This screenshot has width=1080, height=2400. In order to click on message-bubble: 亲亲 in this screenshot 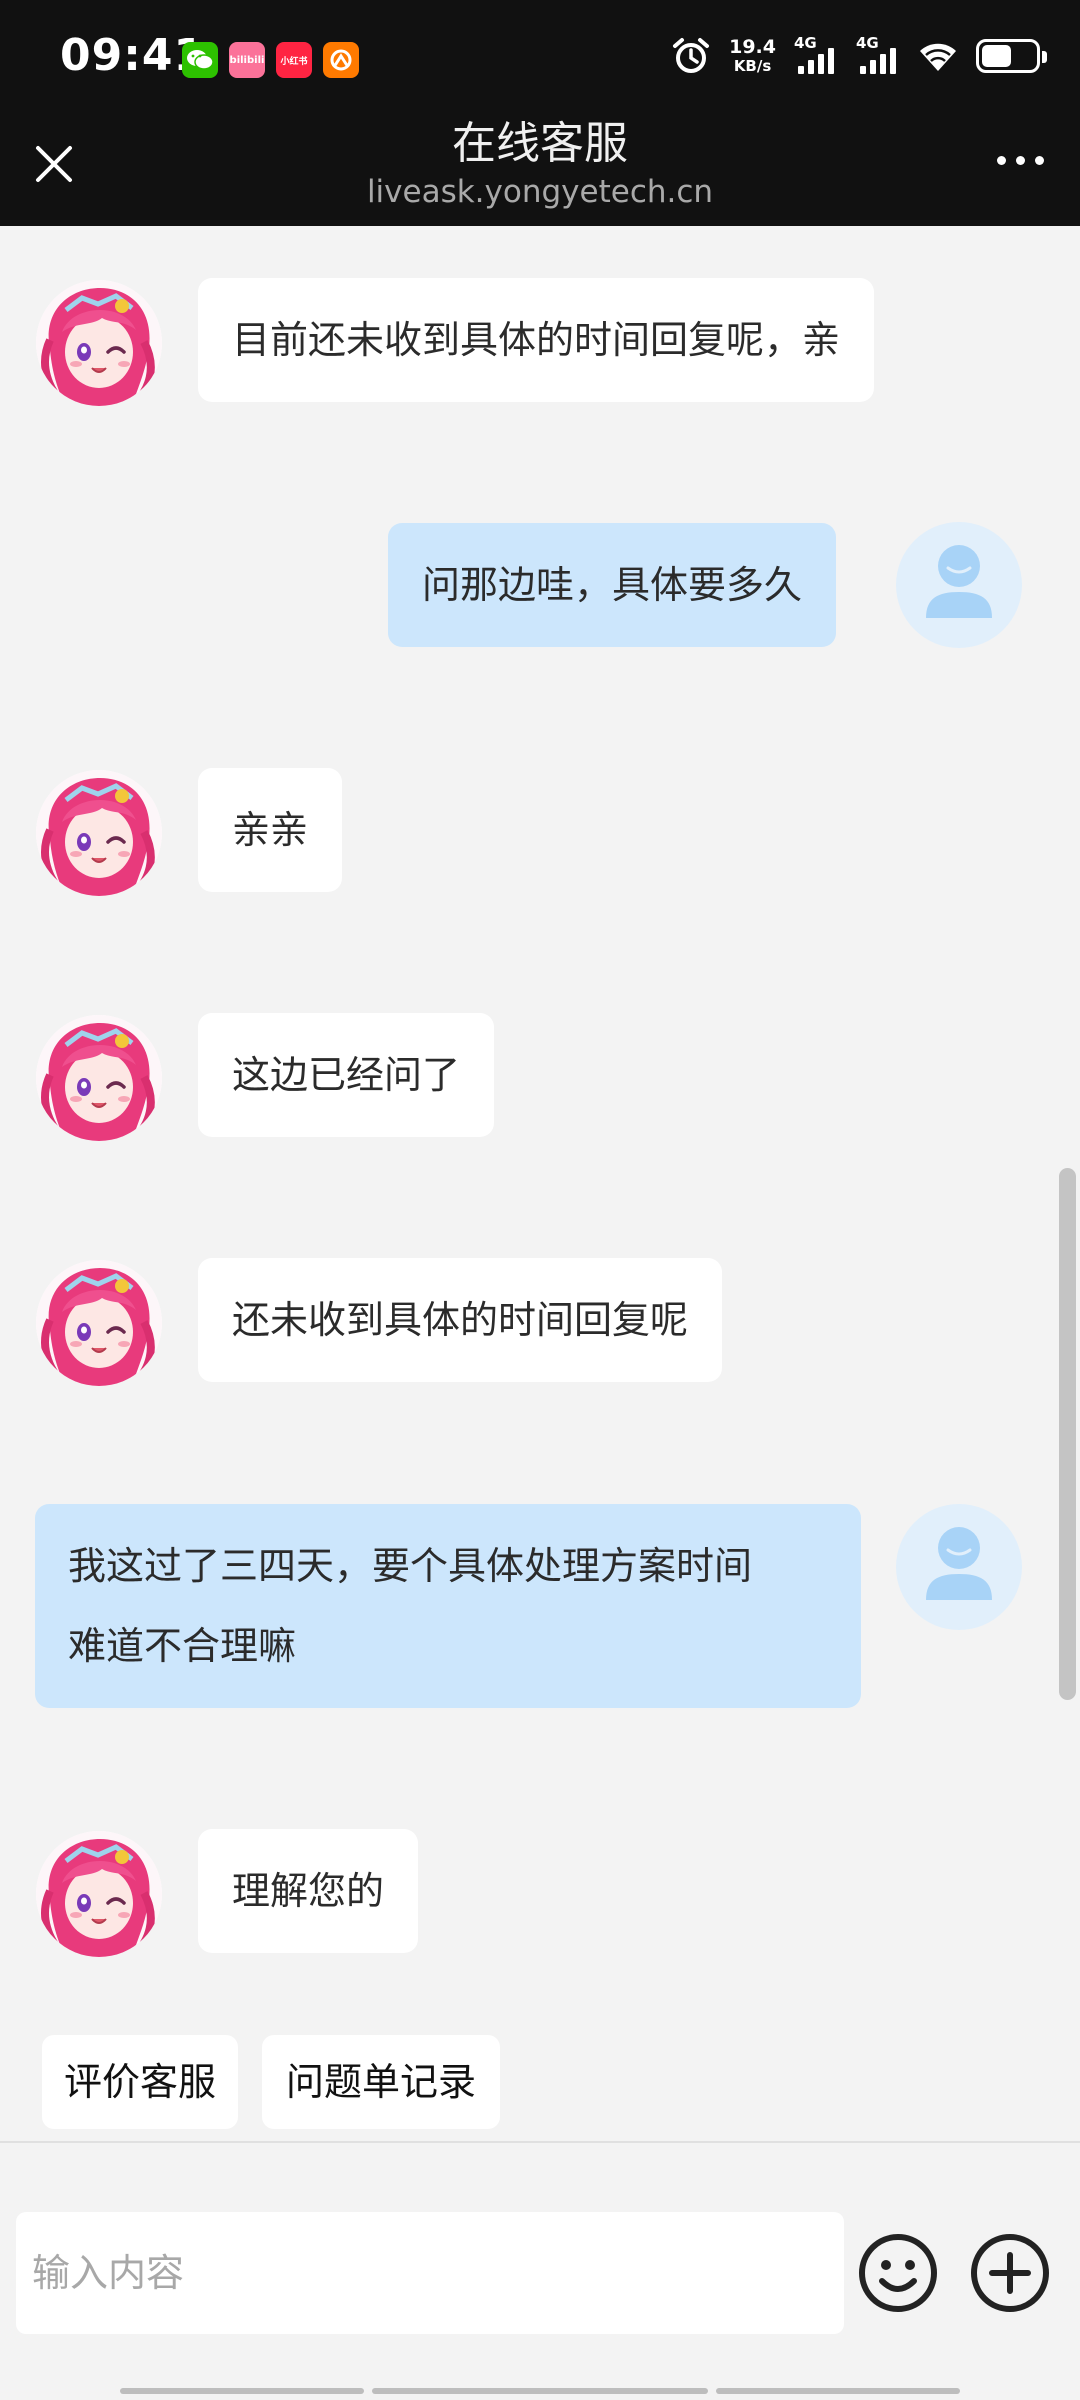, I will do `click(270, 830)`.